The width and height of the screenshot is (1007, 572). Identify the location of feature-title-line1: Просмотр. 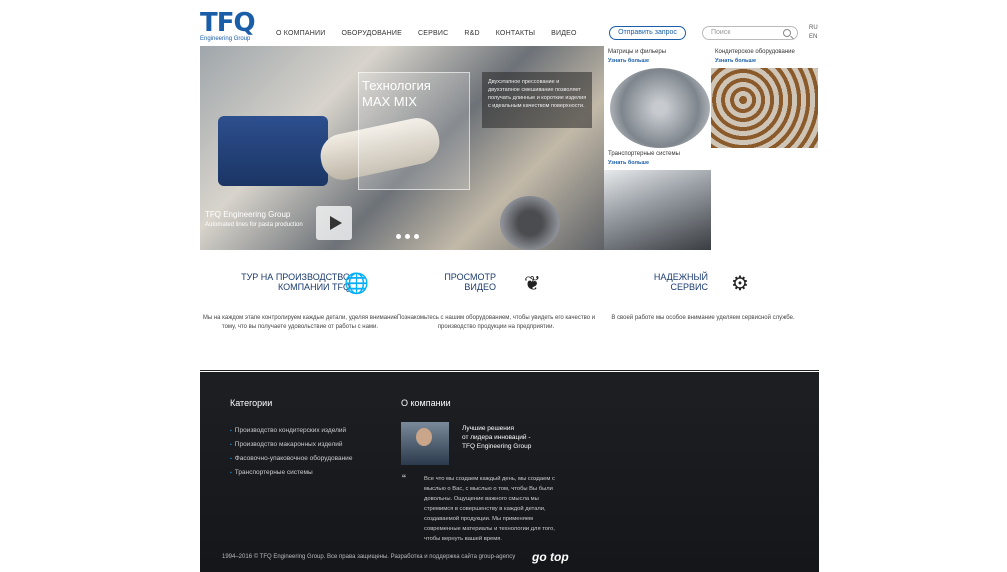
(470, 277).